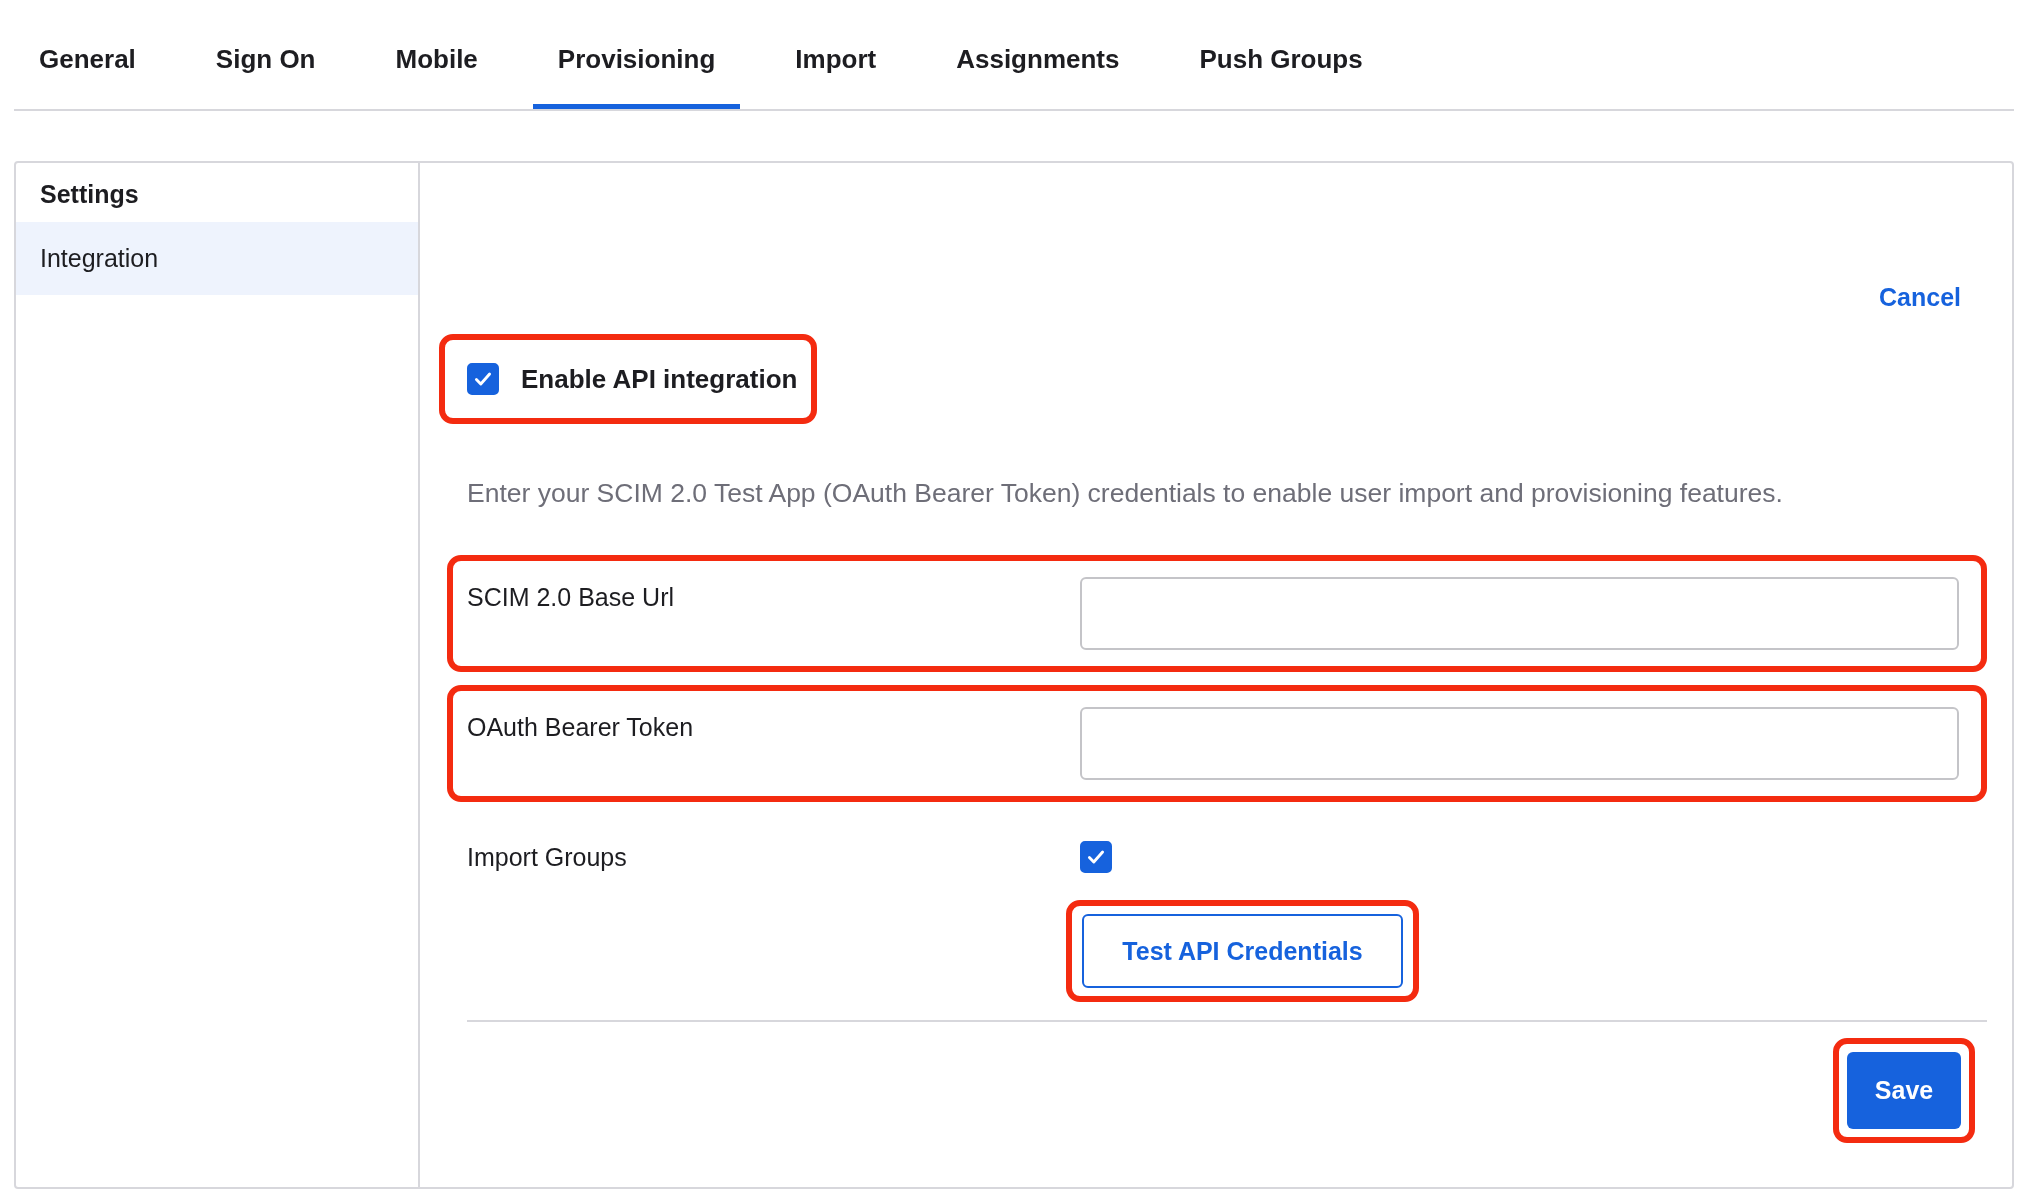 The image size is (2036, 1204). What do you see at coordinates (1242, 951) in the screenshot?
I see `test-api-credentials-button: Test API Credentials` at bounding box center [1242, 951].